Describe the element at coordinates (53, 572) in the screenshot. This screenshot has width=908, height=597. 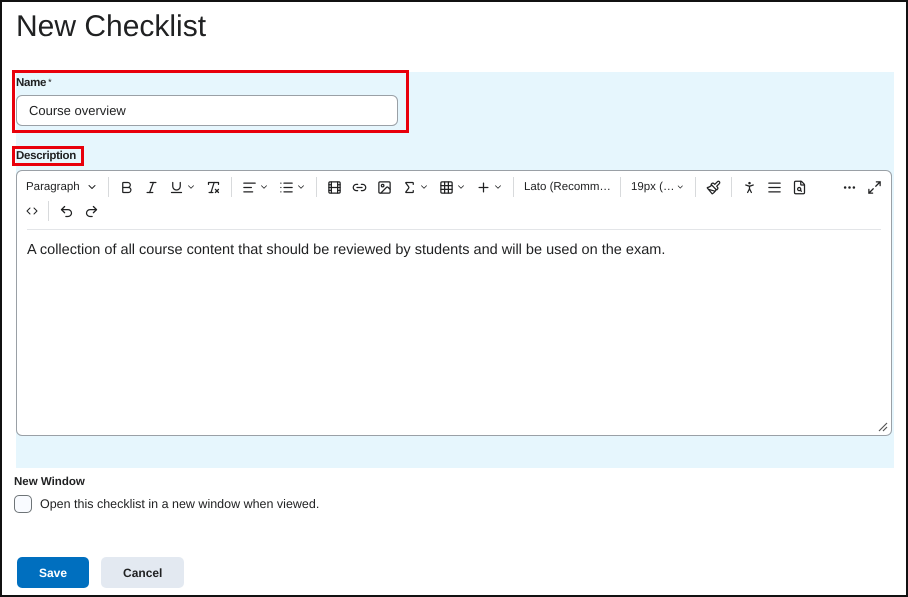
I see `save-button: Save` at that location.